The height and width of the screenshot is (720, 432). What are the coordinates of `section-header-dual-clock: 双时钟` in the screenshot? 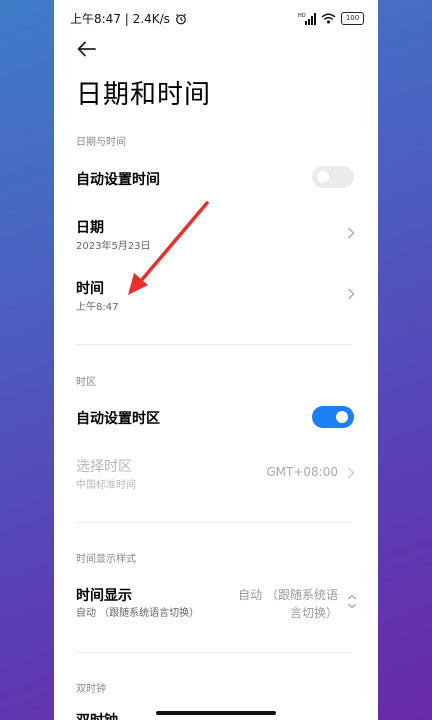 It's located at (91, 689).